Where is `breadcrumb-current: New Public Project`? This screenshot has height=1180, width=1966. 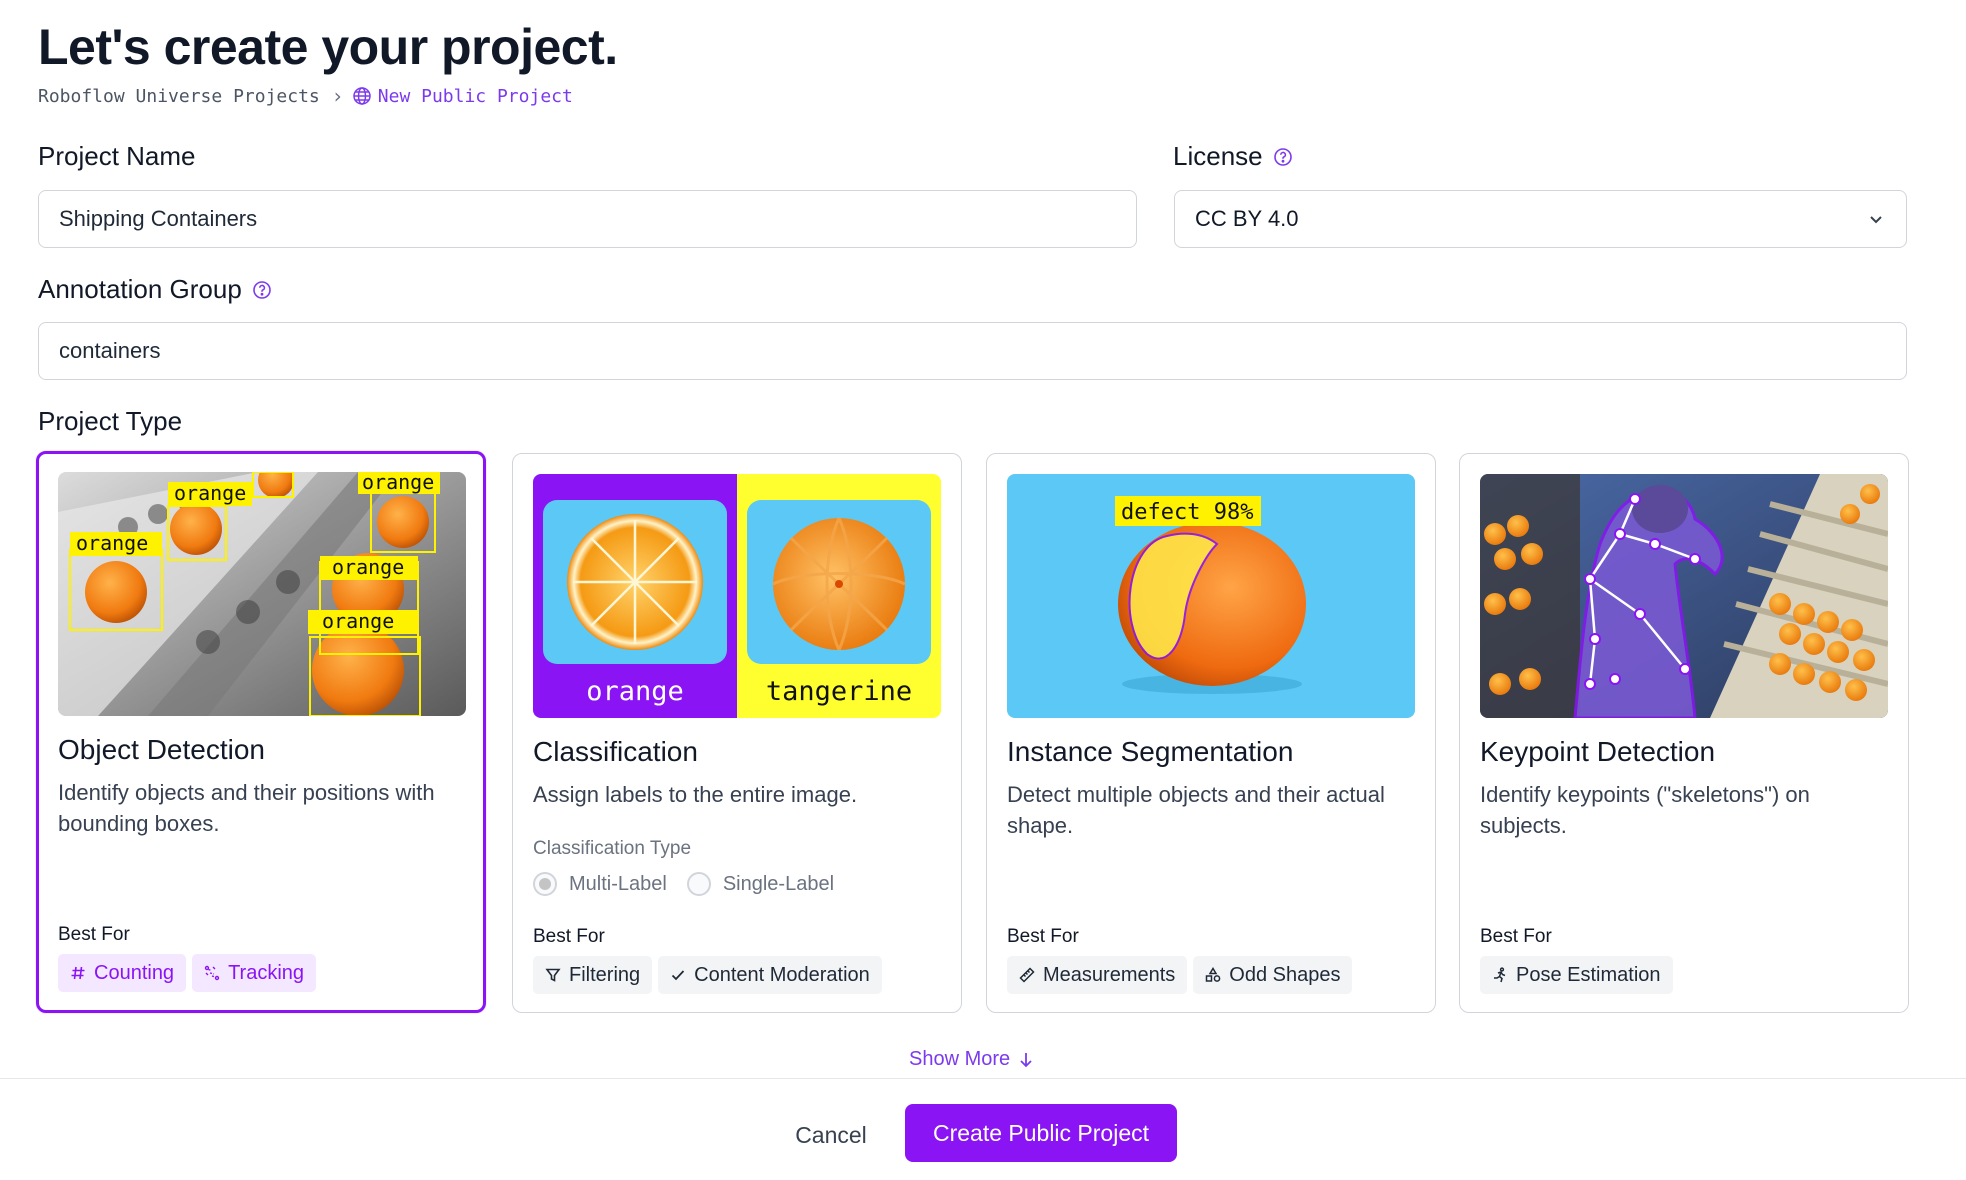 breadcrumb-current: New Public Project is located at coordinates (462, 96).